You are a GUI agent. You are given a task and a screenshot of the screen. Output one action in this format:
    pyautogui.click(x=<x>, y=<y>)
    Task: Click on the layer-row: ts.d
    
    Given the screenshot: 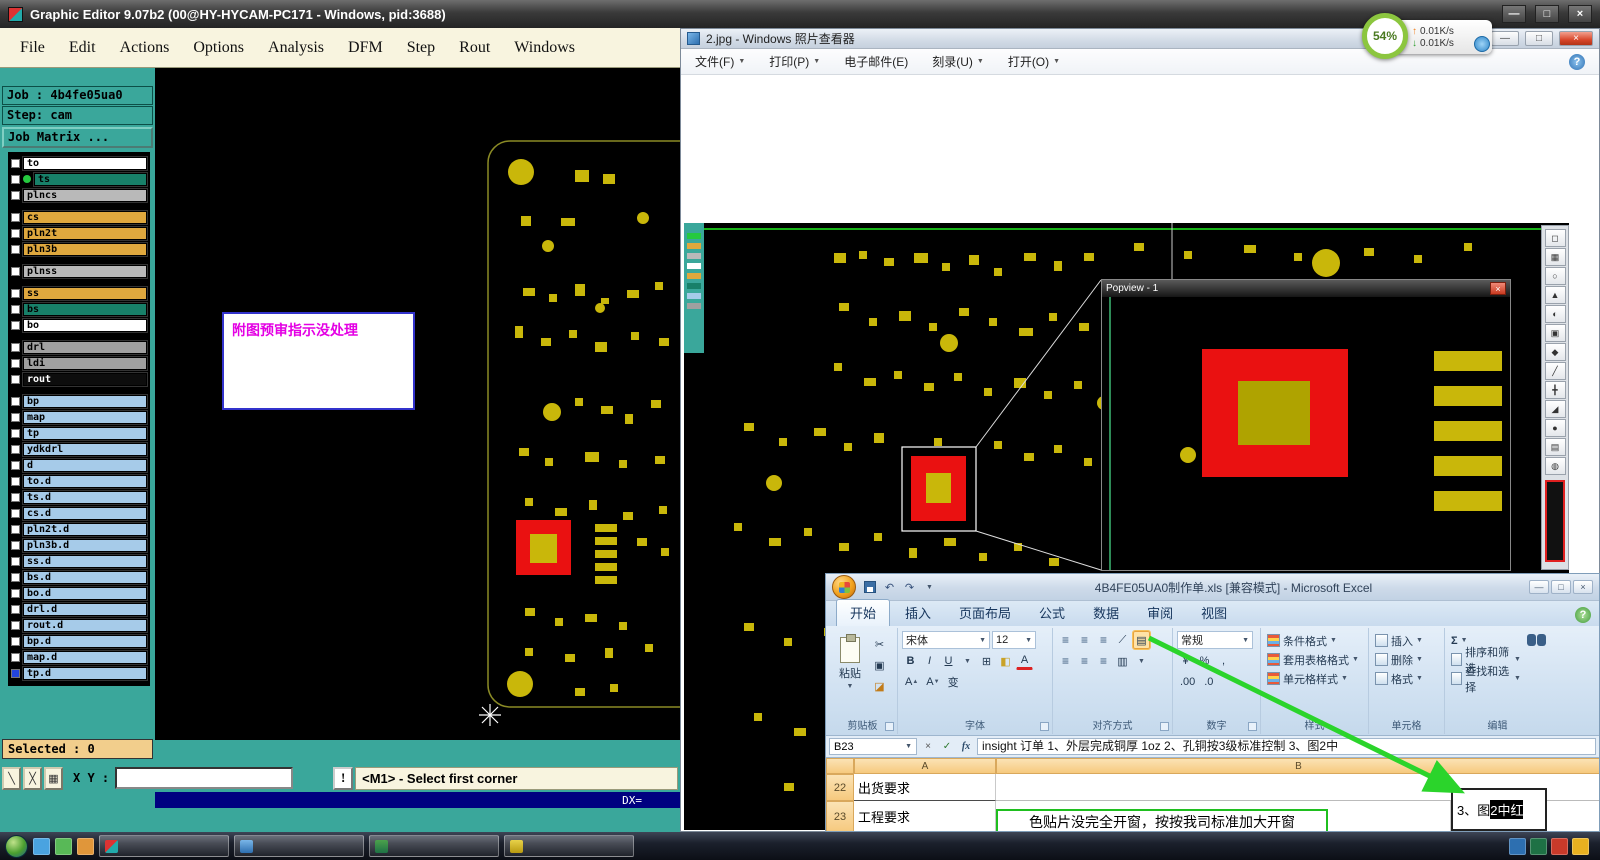 What is the action you would take?
    pyautogui.click(x=79, y=497)
    